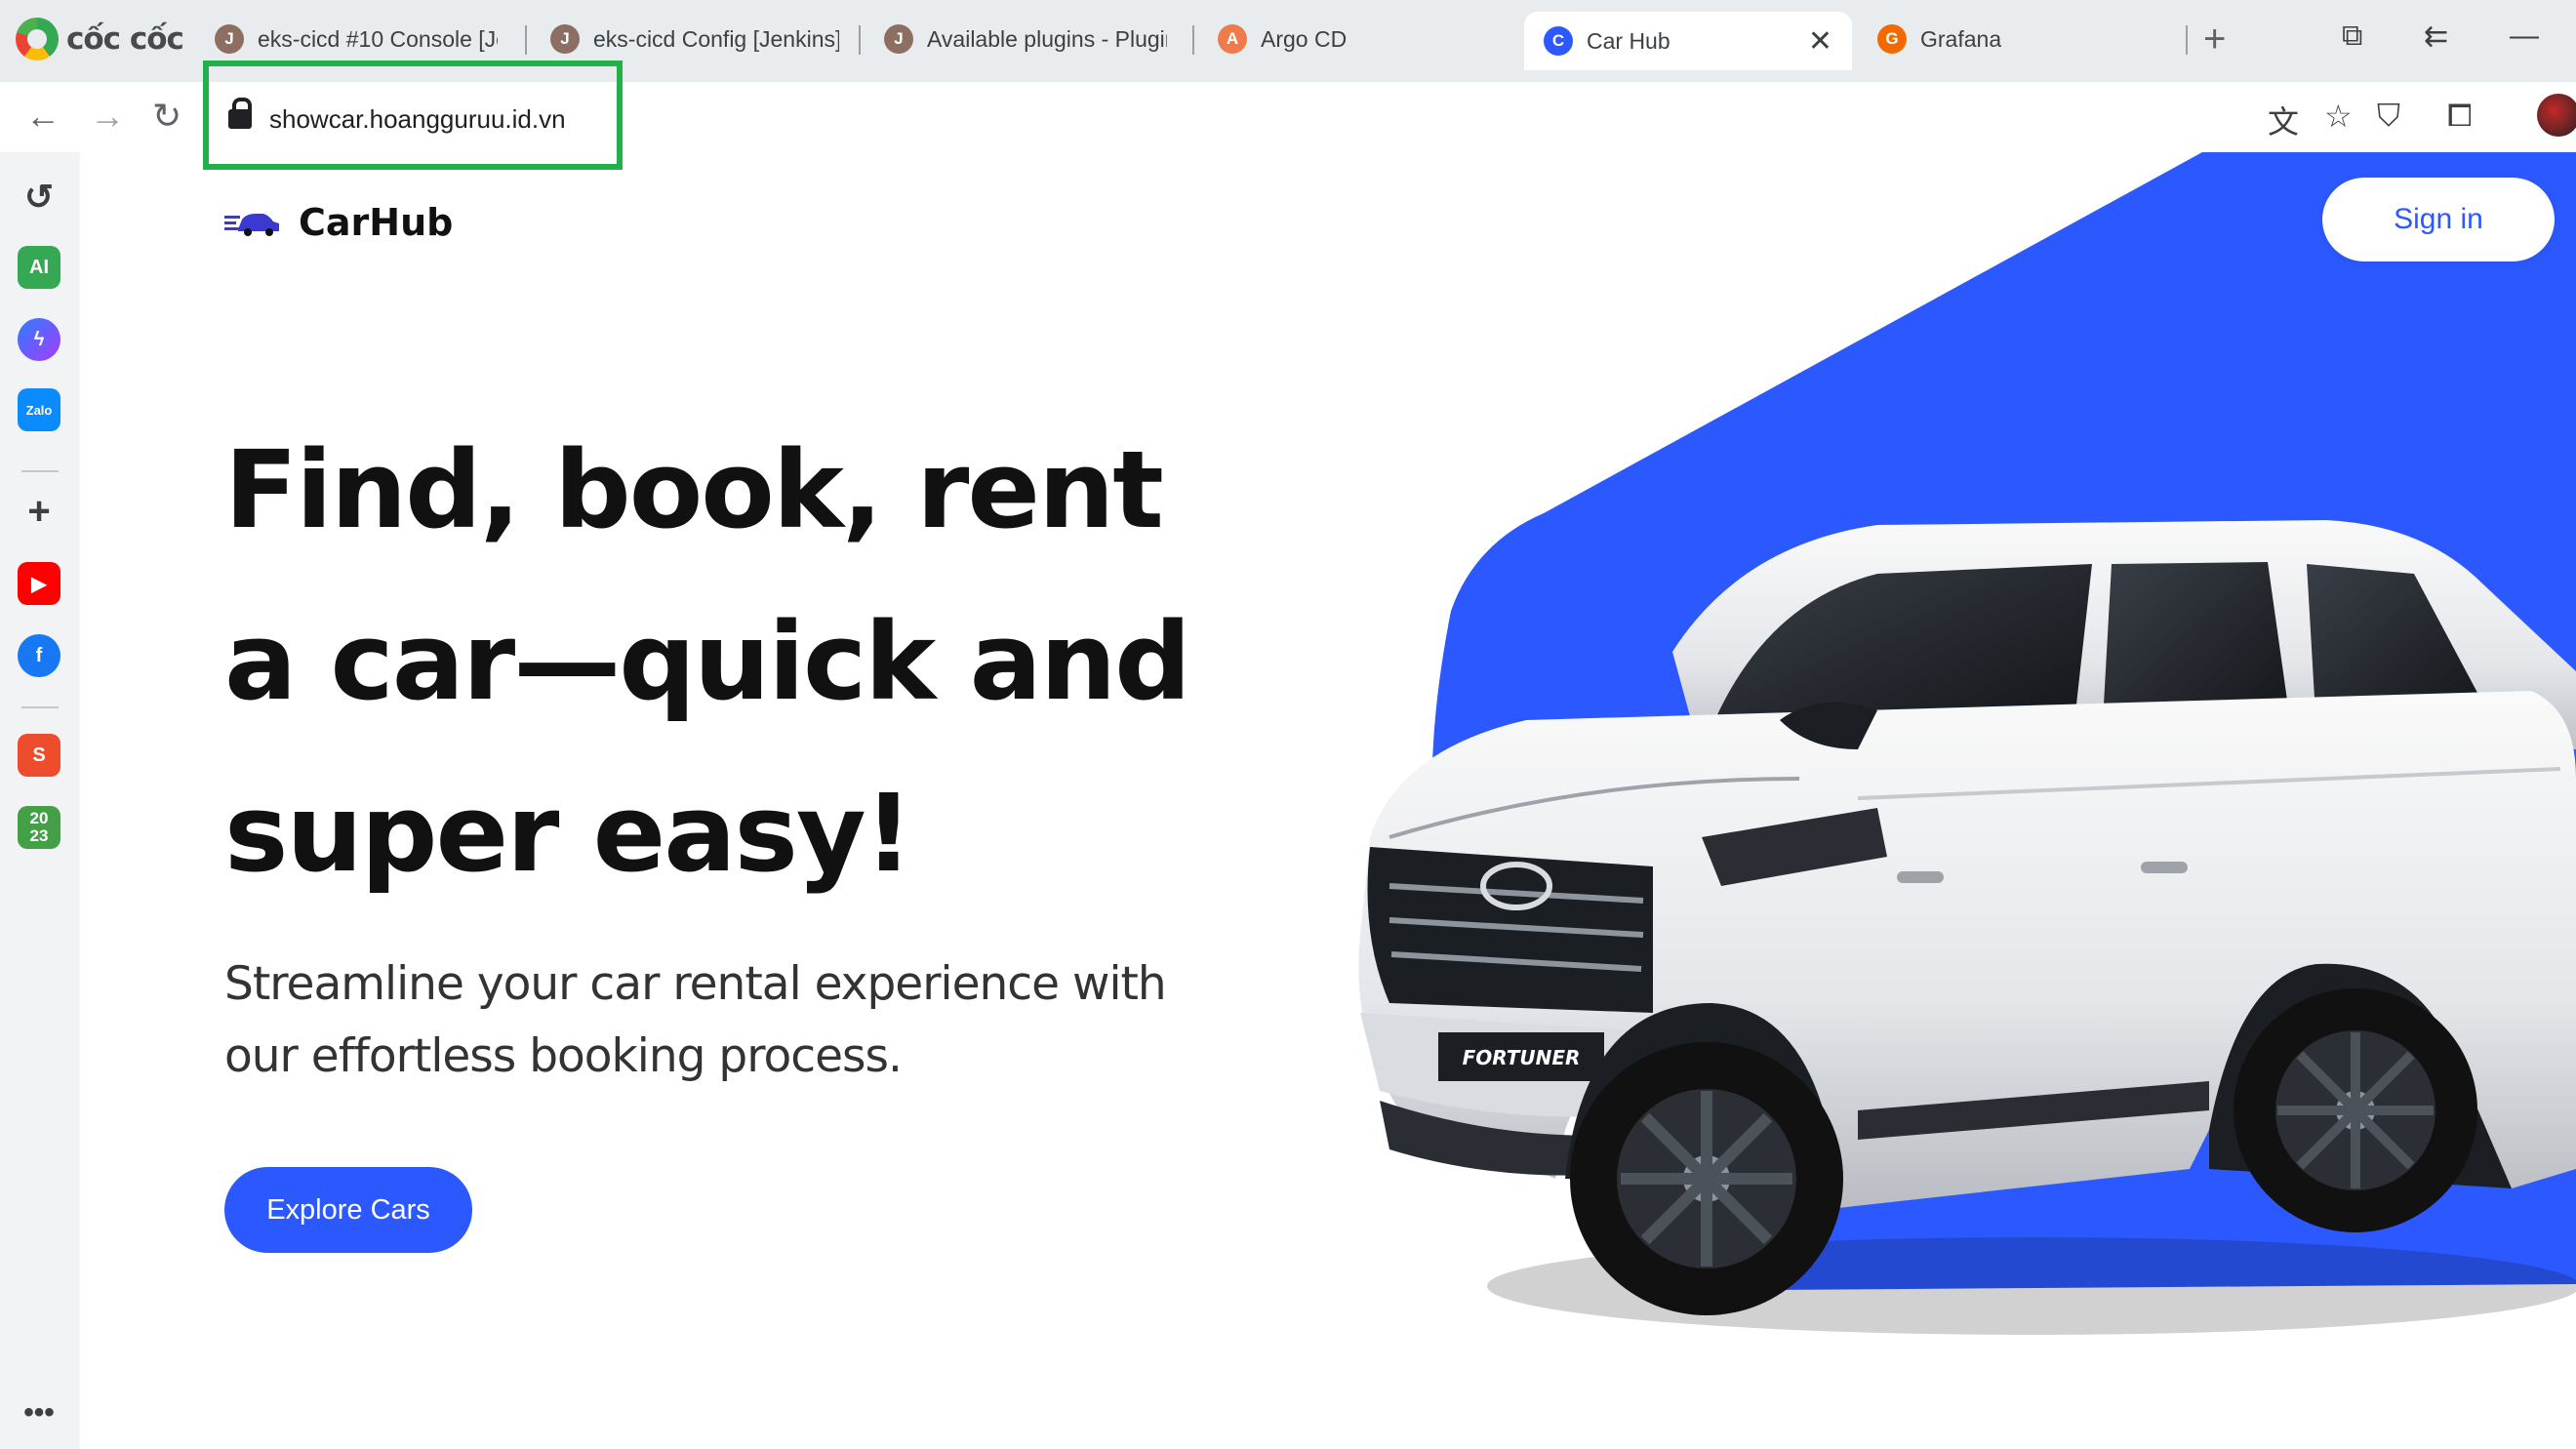  Describe the element at coordinates (1522, 1057) in the screenshot. I see `car-plate-text: FORTUNER` at that location.